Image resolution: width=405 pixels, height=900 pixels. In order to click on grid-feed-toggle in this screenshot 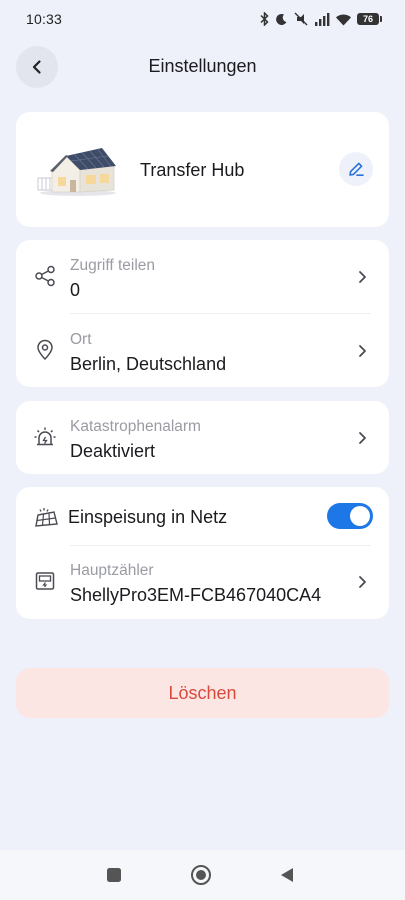, I will do `click(350, 516)`.